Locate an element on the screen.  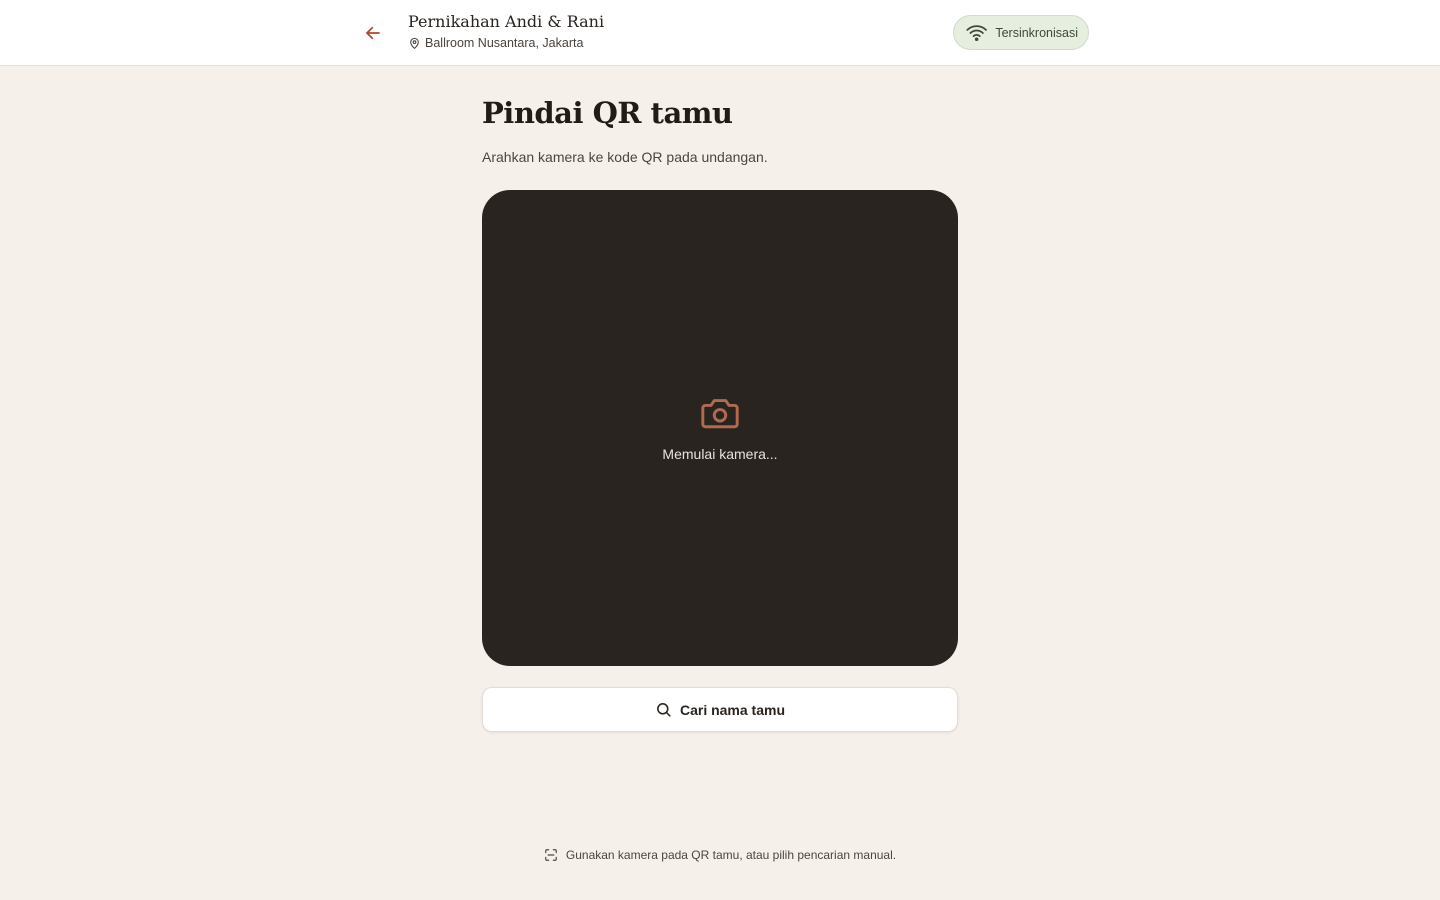
back-button is located at coordinates (373, 33).